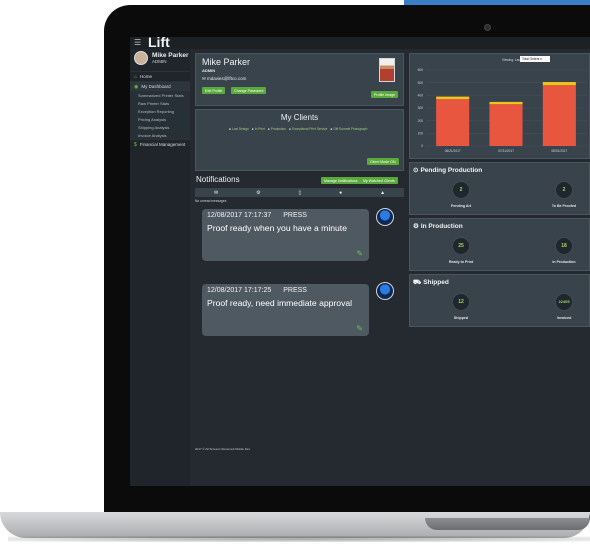 This screenshot has width=590, height=544. What do you see at coordinates (135, 144) in the screenshot?
I see `money-icon: $` at bounding box center [135, 144].